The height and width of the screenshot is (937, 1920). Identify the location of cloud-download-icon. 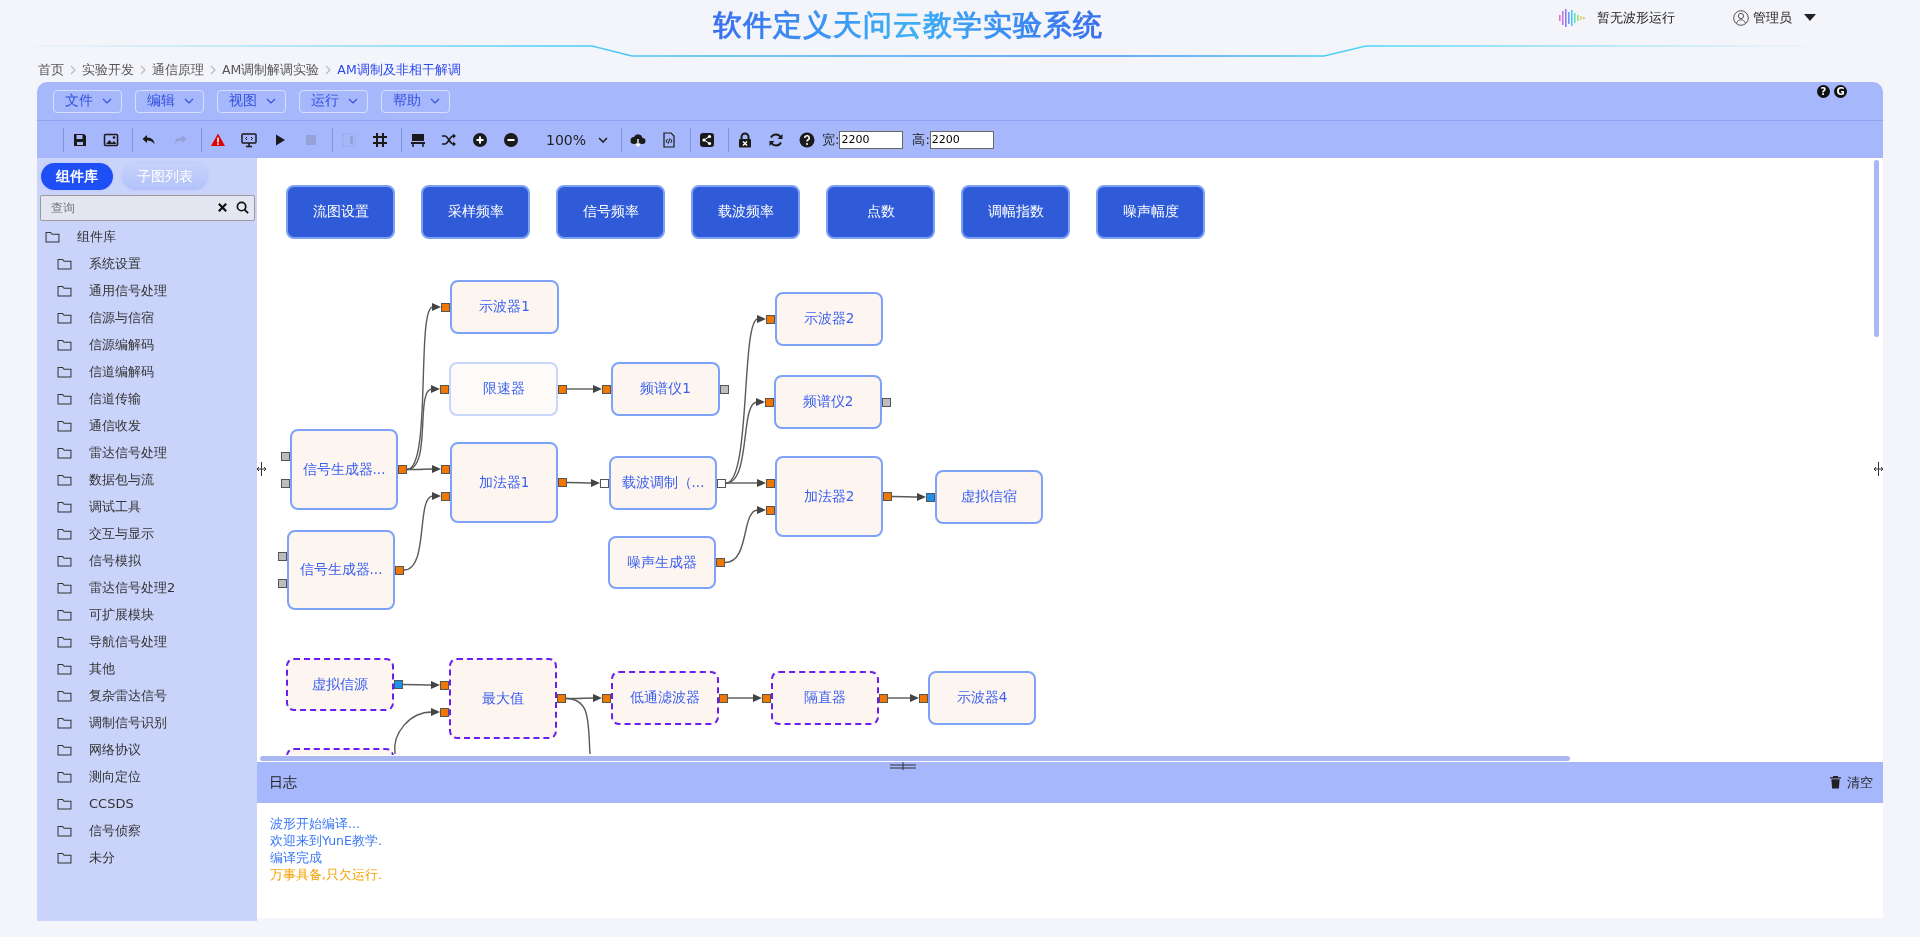
(638, 139).